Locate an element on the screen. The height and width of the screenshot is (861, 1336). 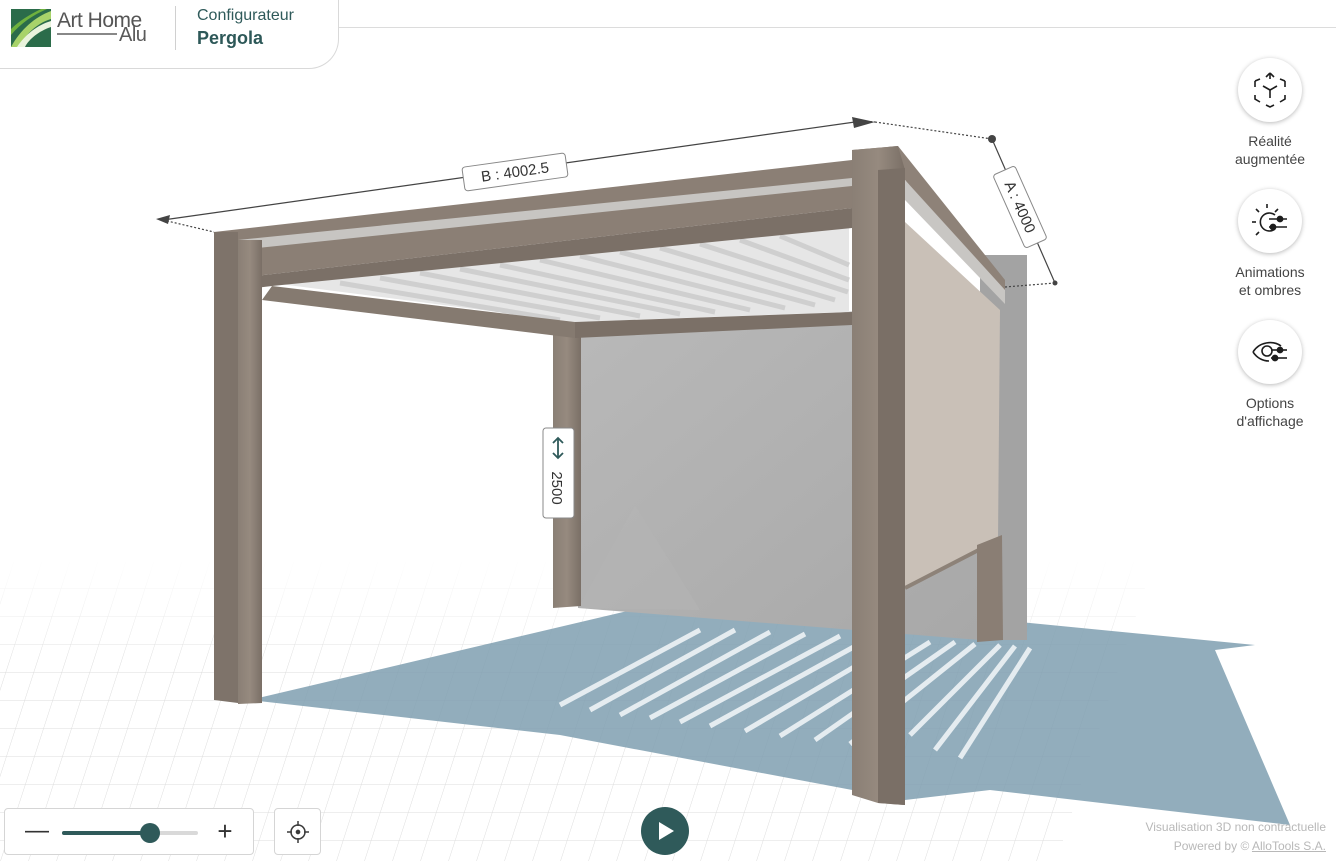
zoom-in-button: + is located at coordinates (225, 831).